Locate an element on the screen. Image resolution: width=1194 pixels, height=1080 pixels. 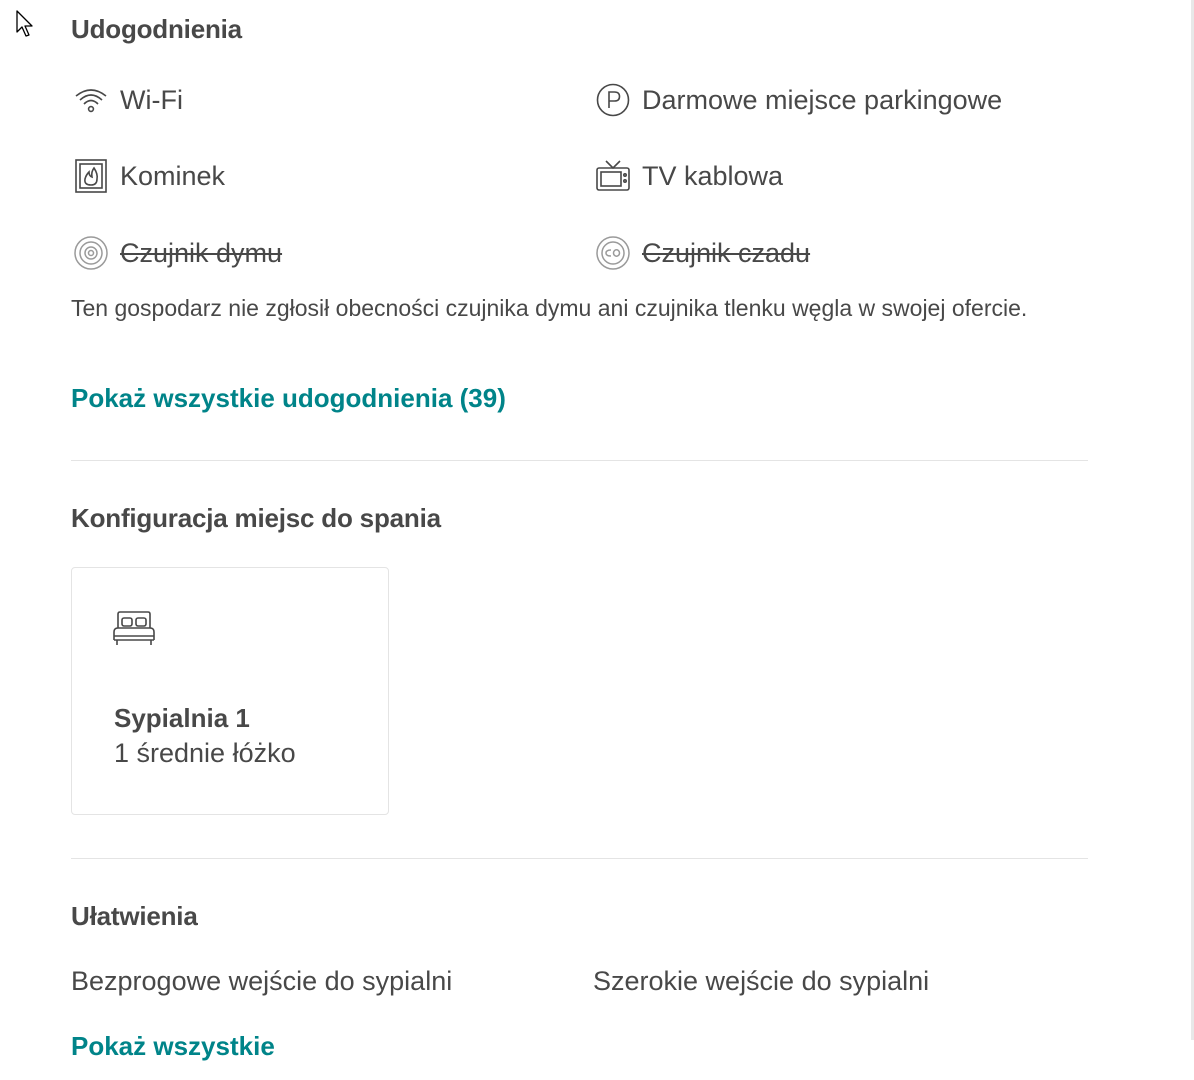
sleeping-arrangements-title: Konfiguracja miejsc do spania is located at coordinates (256, 518).